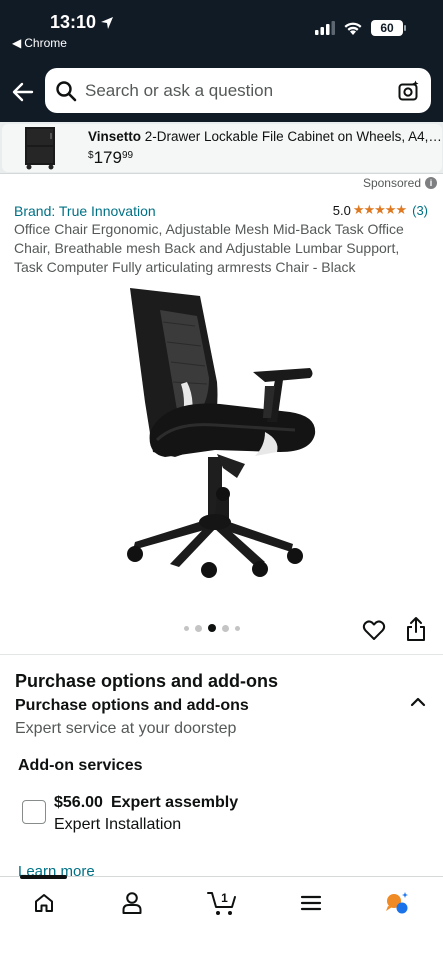 The height and width of the screenshot is (960, 443). What do you see at coordinates (126, 728) in the screenshot?
I see `purchase-options-description: Expert service at your doorstep` at bounding box center [126, 728].